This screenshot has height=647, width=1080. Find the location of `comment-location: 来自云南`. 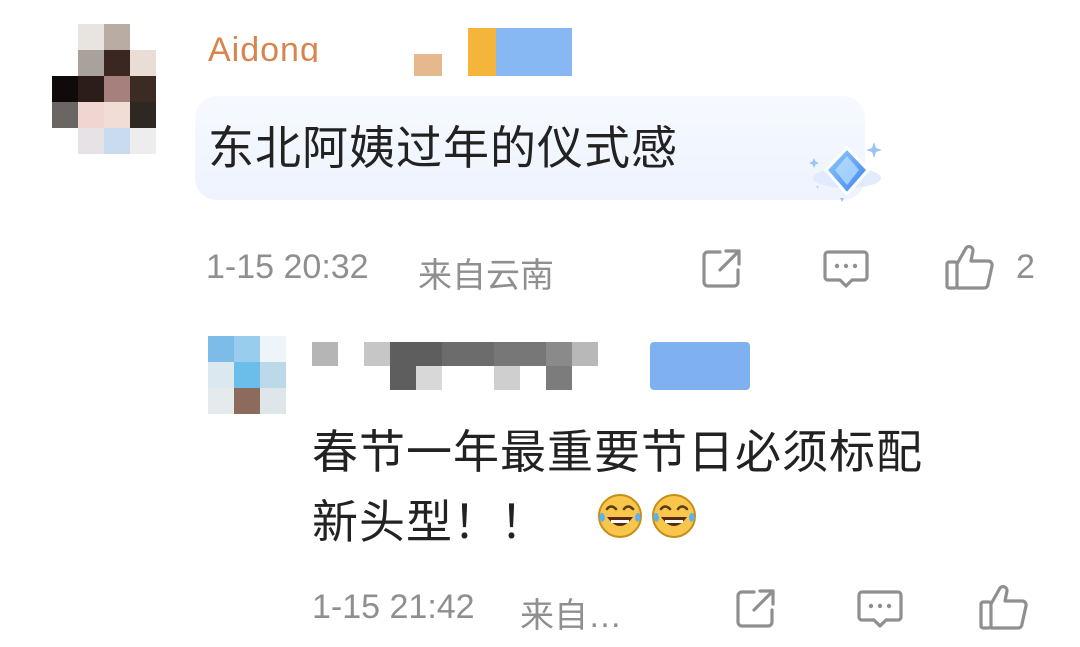

comment-location: 来自云南 is located at coordinates (486, 276).